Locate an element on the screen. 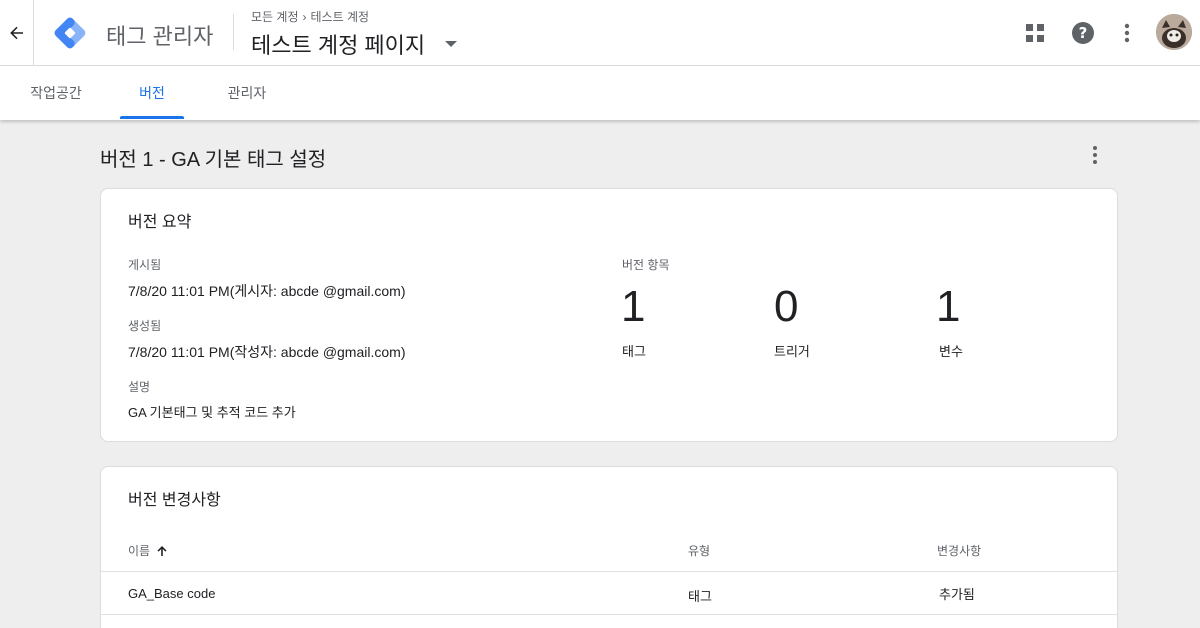  profile-photo-icon is located at coordinates (1174, 32).